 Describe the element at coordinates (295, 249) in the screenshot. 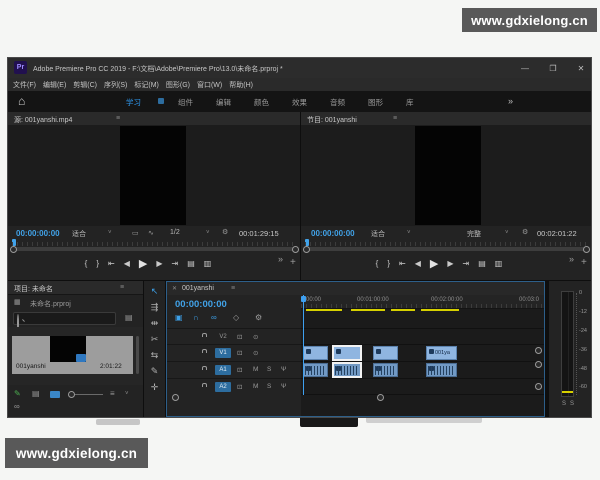

I see `source-scrollbar-handle-right` at that location.